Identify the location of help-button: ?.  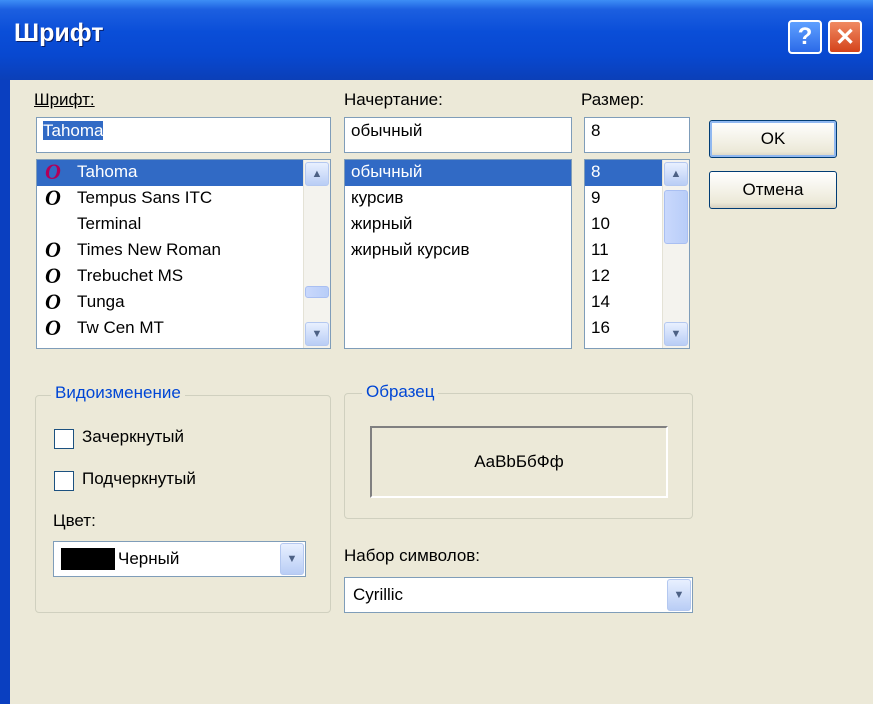
(805, 37).